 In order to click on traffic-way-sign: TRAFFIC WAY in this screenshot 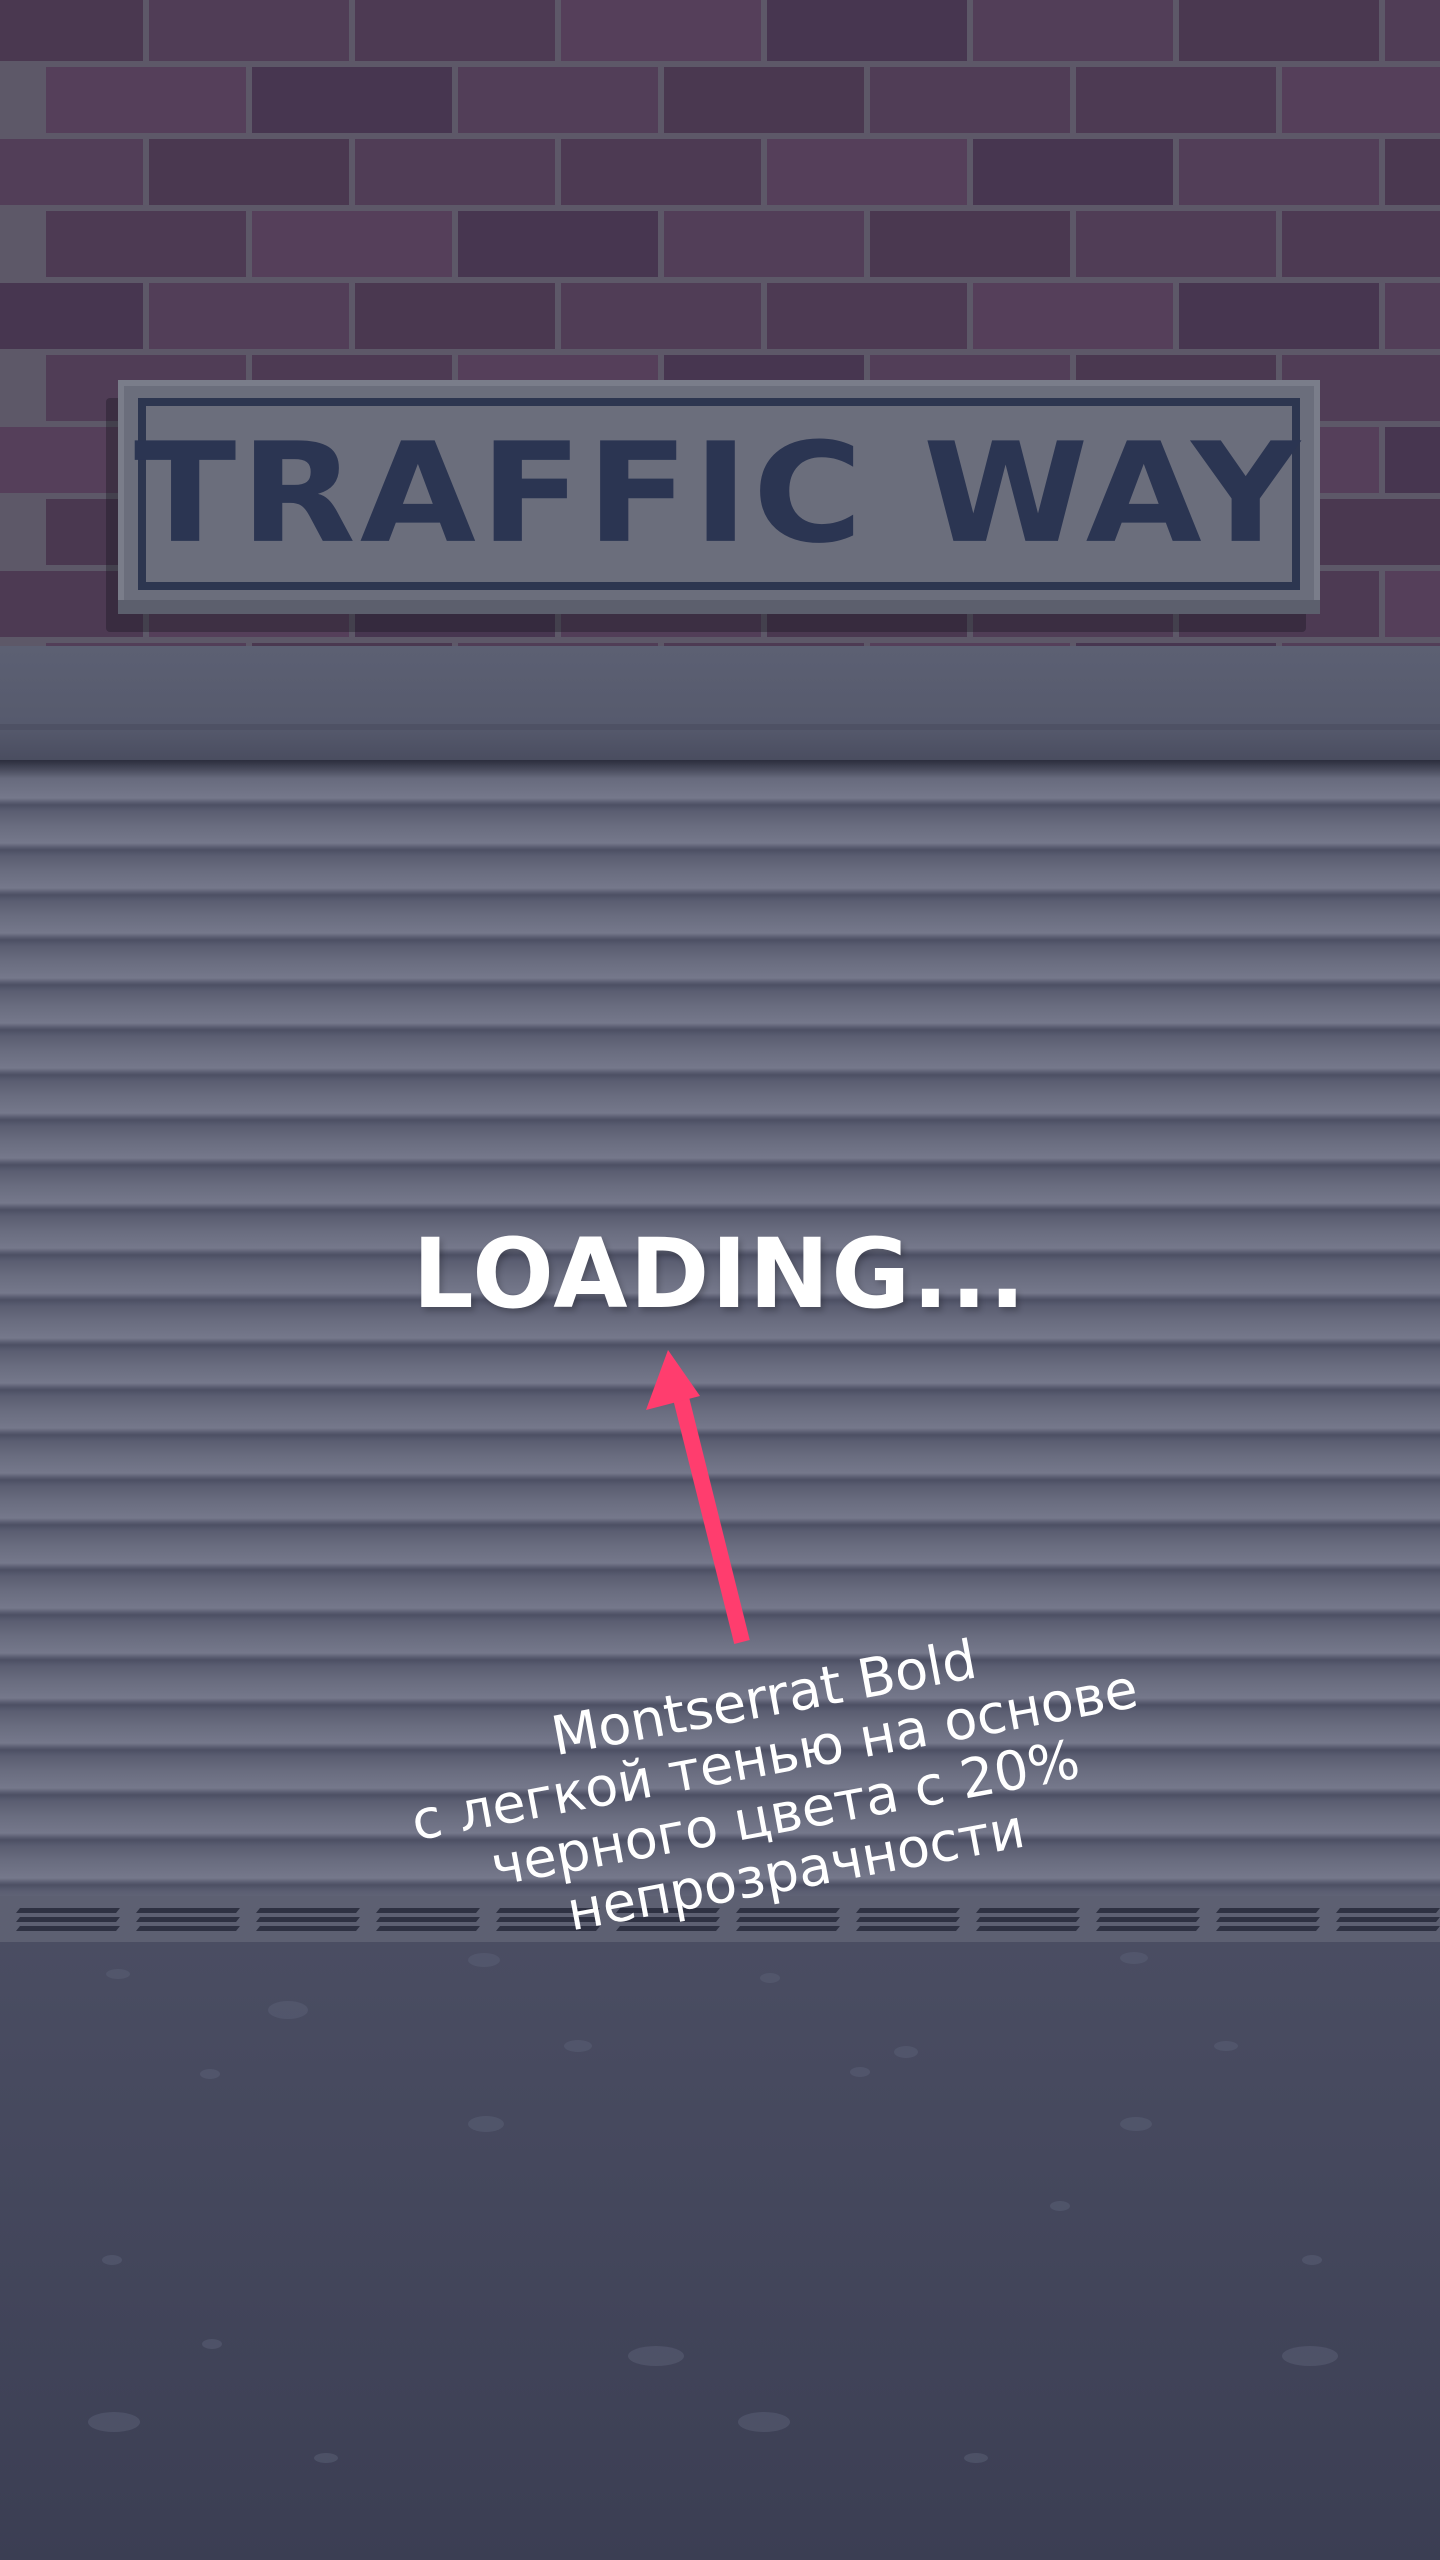, I will do `click(719, 496)`.